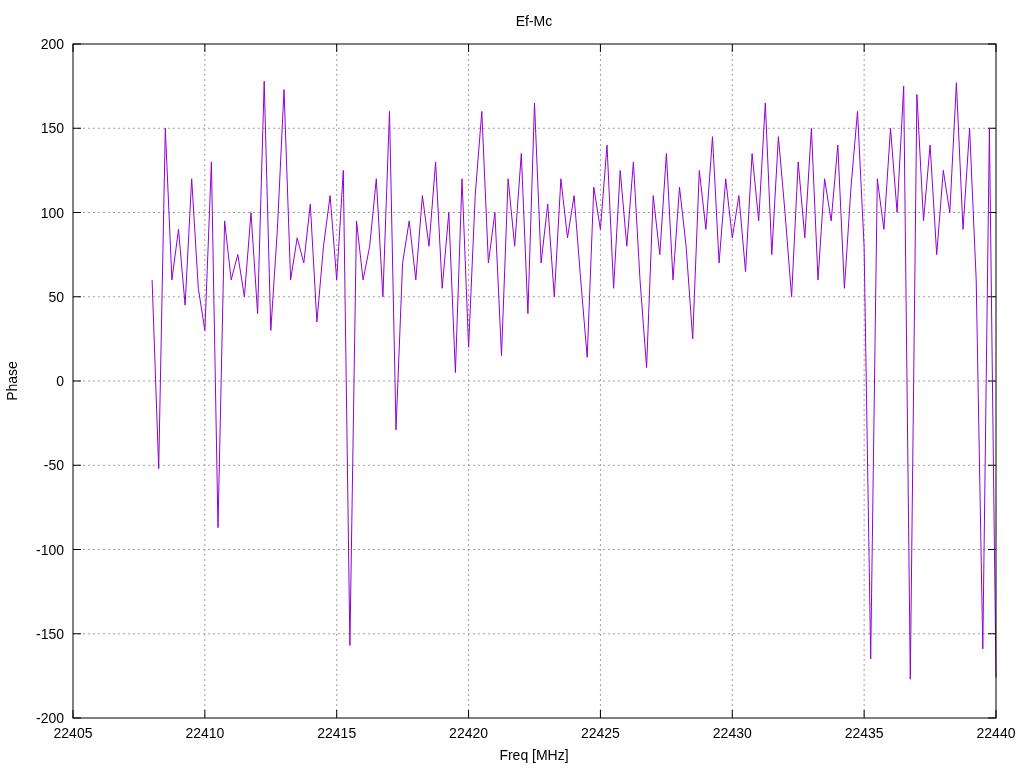  I want to click on y-tick-label: 150, so click(52, 128).